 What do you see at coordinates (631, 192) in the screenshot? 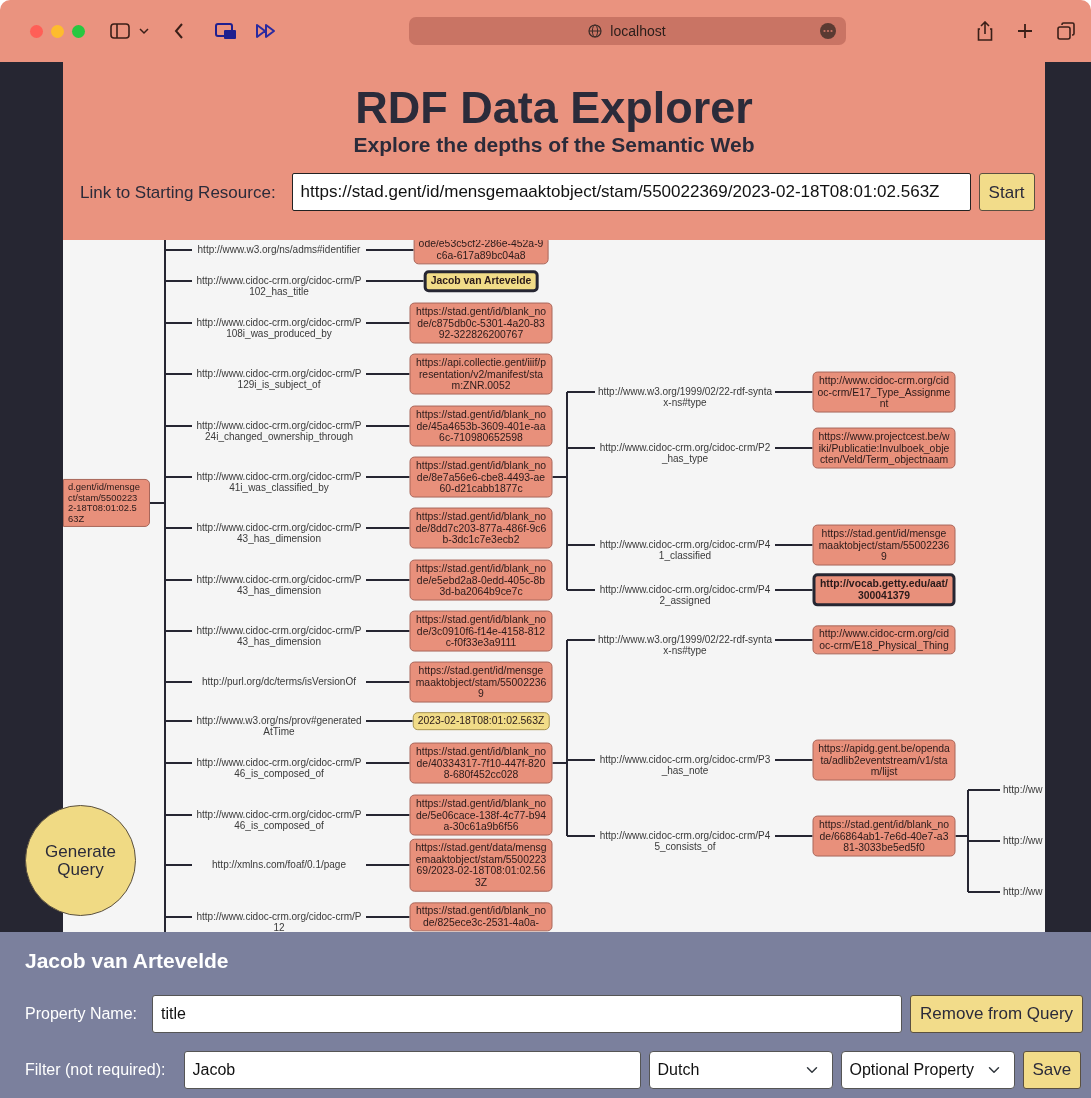
I see `start-resource-input: https://stad.gent/id/mensgemaaktobject/stam/550022369/2023-02-18T08:01:02.563Z` at bounding box center [631, 192].